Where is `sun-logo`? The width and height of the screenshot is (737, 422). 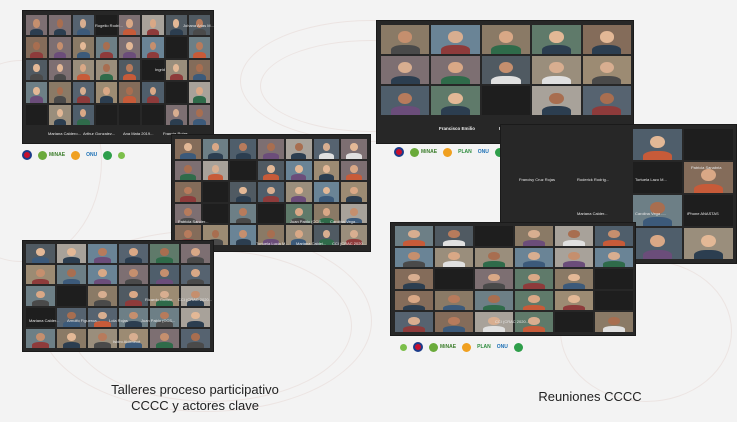
sun-logo is located at coordinates (467, 347).